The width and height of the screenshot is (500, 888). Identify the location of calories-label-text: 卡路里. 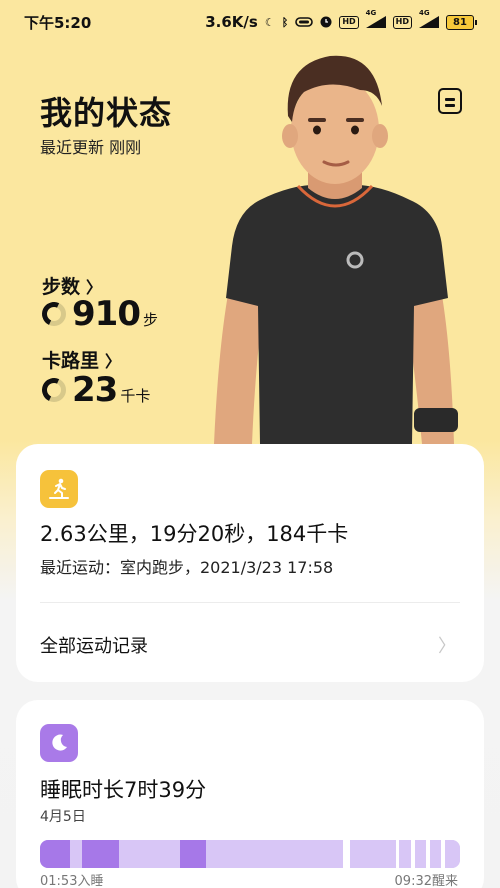
(71, 361).